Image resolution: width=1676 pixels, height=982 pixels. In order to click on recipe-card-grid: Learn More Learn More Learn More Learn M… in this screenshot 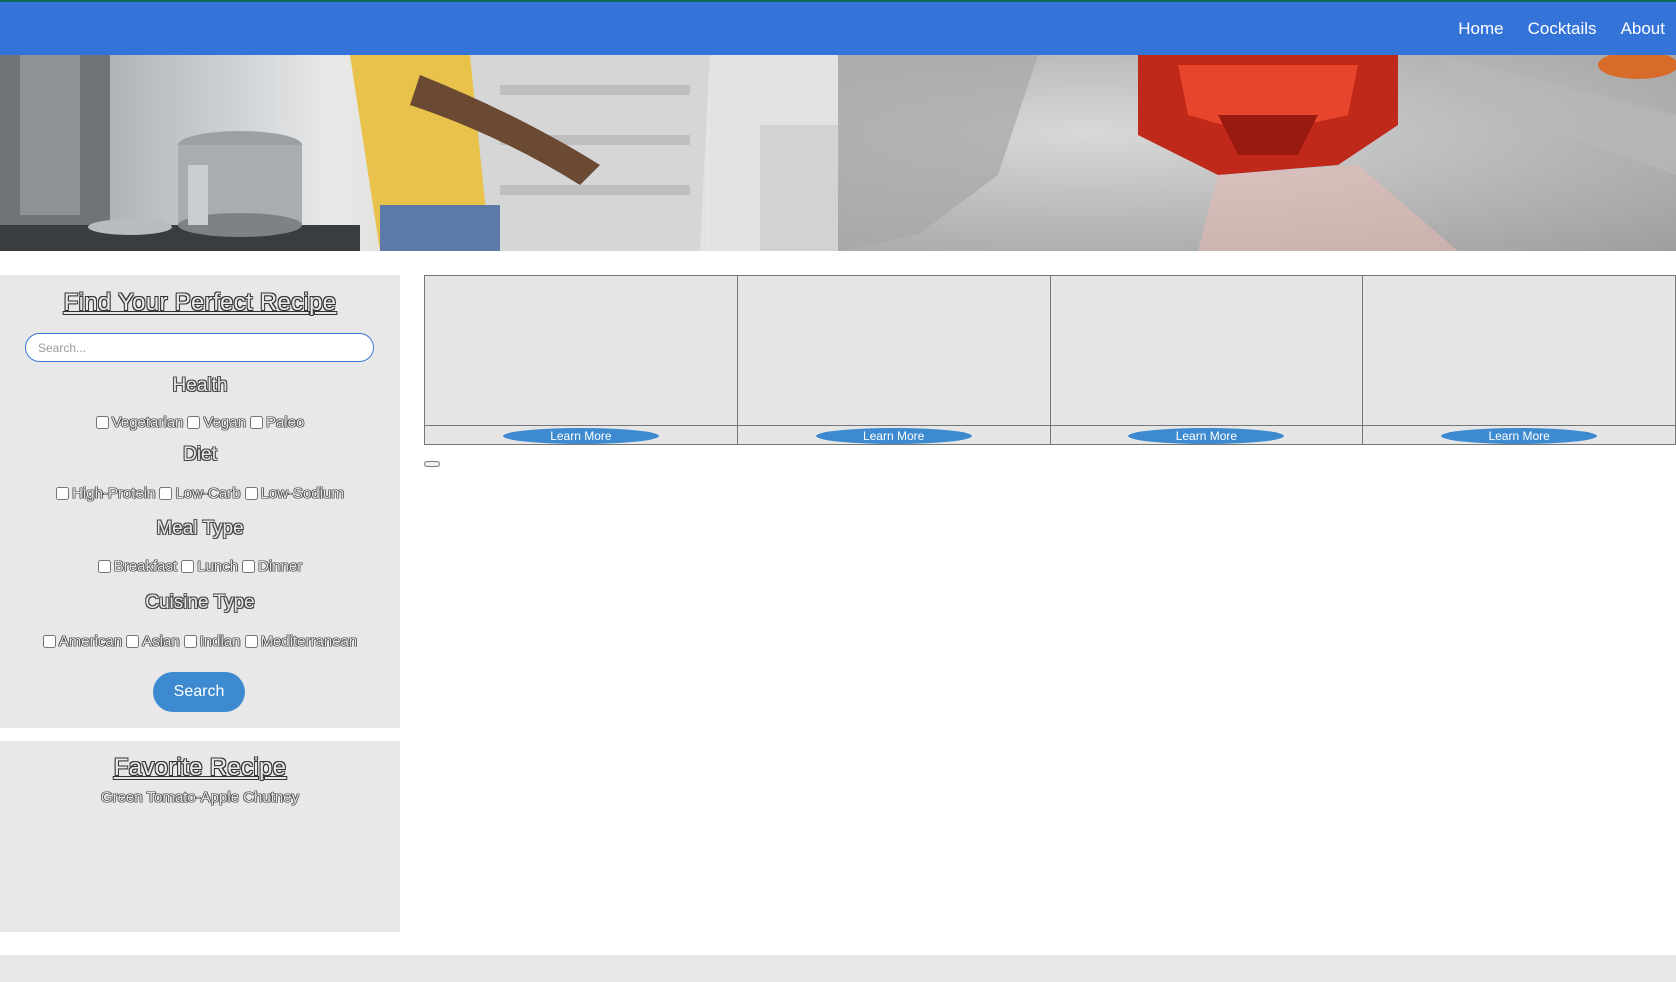, I will do `click(1050, 360)`.